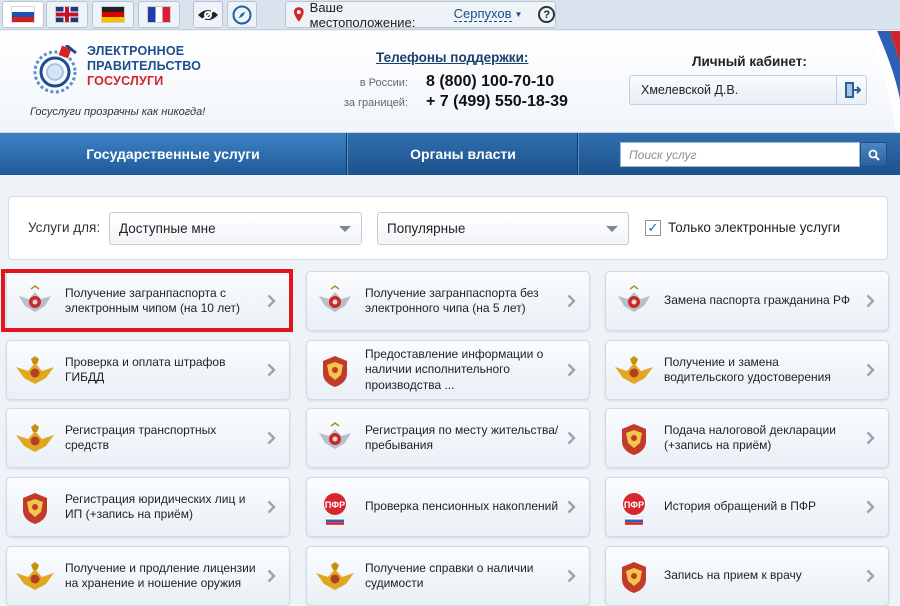 This screenshot has width=900, height=606. I want to click on search-button, so click(873, 154).